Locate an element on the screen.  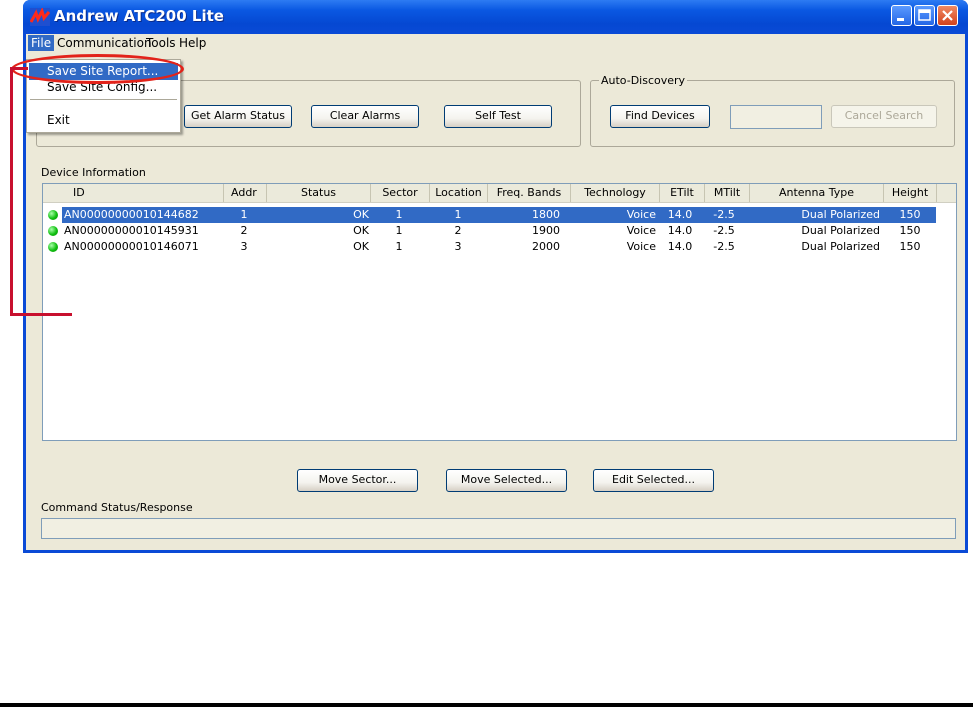
cell-location: 1 is located at coordinates (458, 214).